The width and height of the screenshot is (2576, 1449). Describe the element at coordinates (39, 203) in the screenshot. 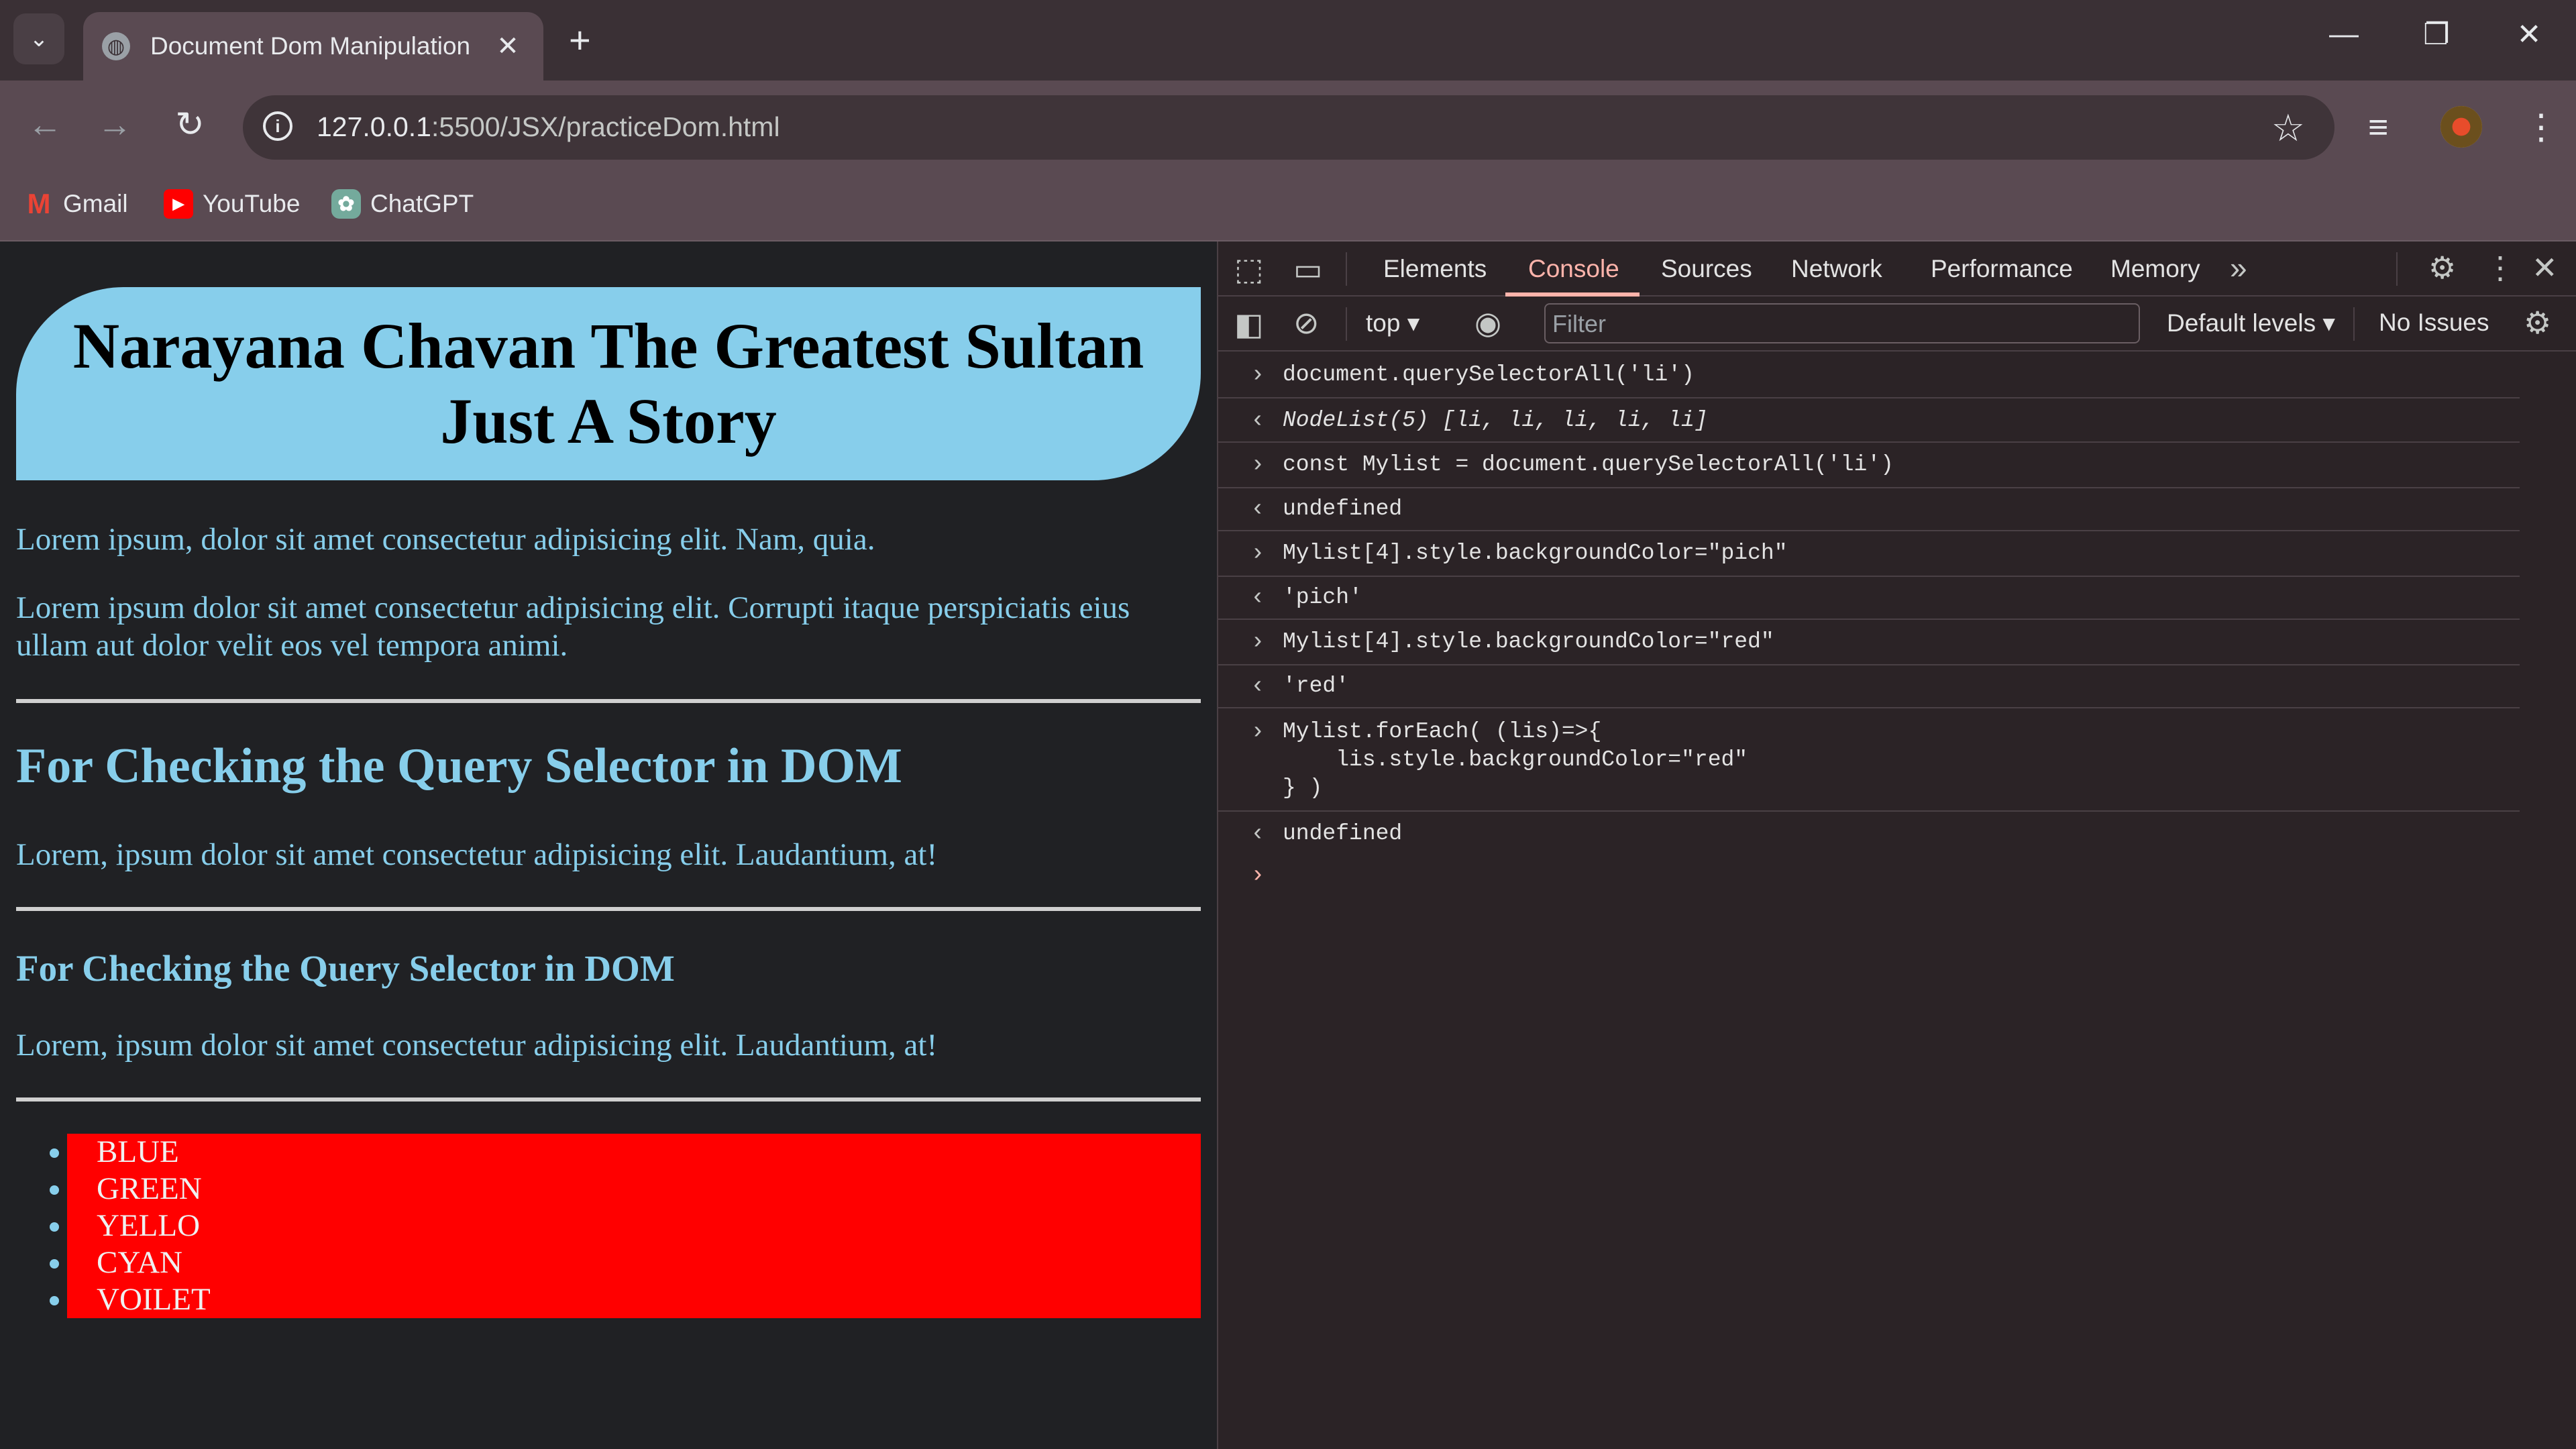

I see `gmail-icon: M` at that location.